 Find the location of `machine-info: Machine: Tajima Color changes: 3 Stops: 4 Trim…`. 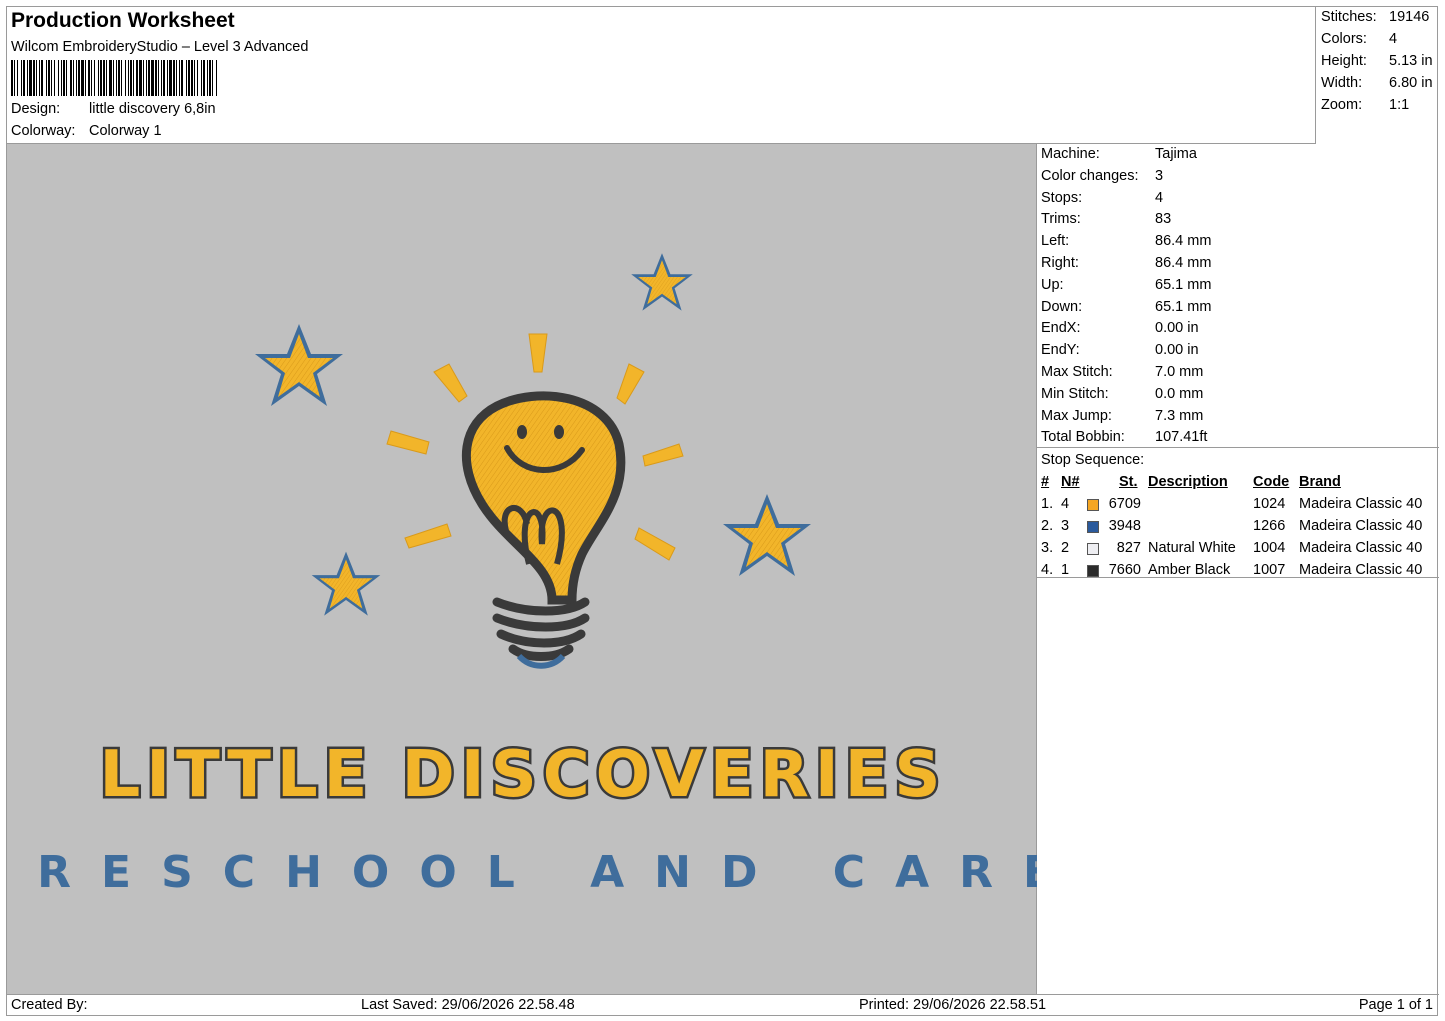

machine-info: Machine: Tajima Color changes: 3 Stops: 4 Trim… is located at coordinates (1238, 296).